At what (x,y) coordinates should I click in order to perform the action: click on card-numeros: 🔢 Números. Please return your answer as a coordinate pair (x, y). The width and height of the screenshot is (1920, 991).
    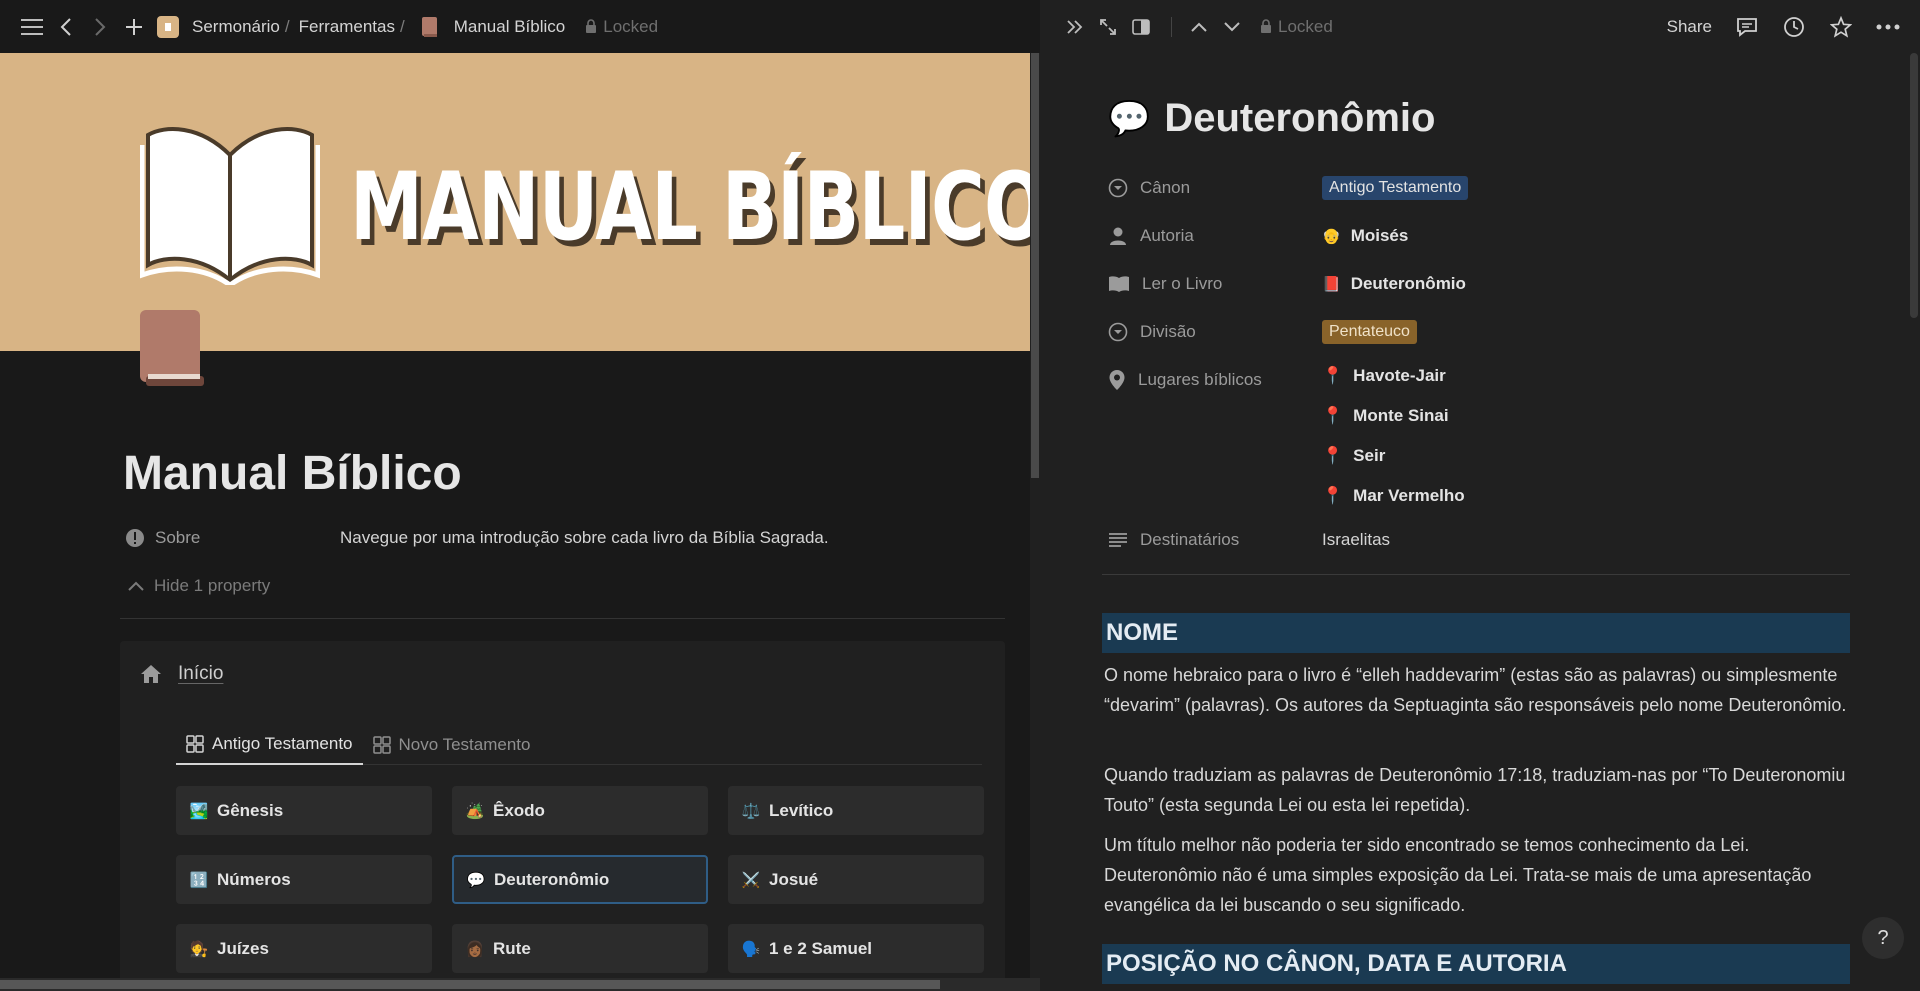
    Looking at the image, I should click on (304, 879).